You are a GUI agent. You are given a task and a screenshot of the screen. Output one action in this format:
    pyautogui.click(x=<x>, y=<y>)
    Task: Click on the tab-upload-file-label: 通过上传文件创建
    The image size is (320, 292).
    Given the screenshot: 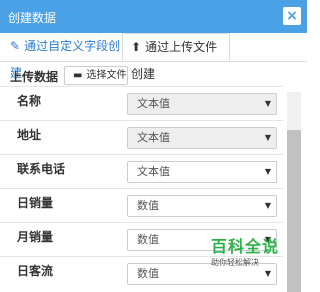 What is the action you would take?
    pyautogui.click(x=174, y=60)
    